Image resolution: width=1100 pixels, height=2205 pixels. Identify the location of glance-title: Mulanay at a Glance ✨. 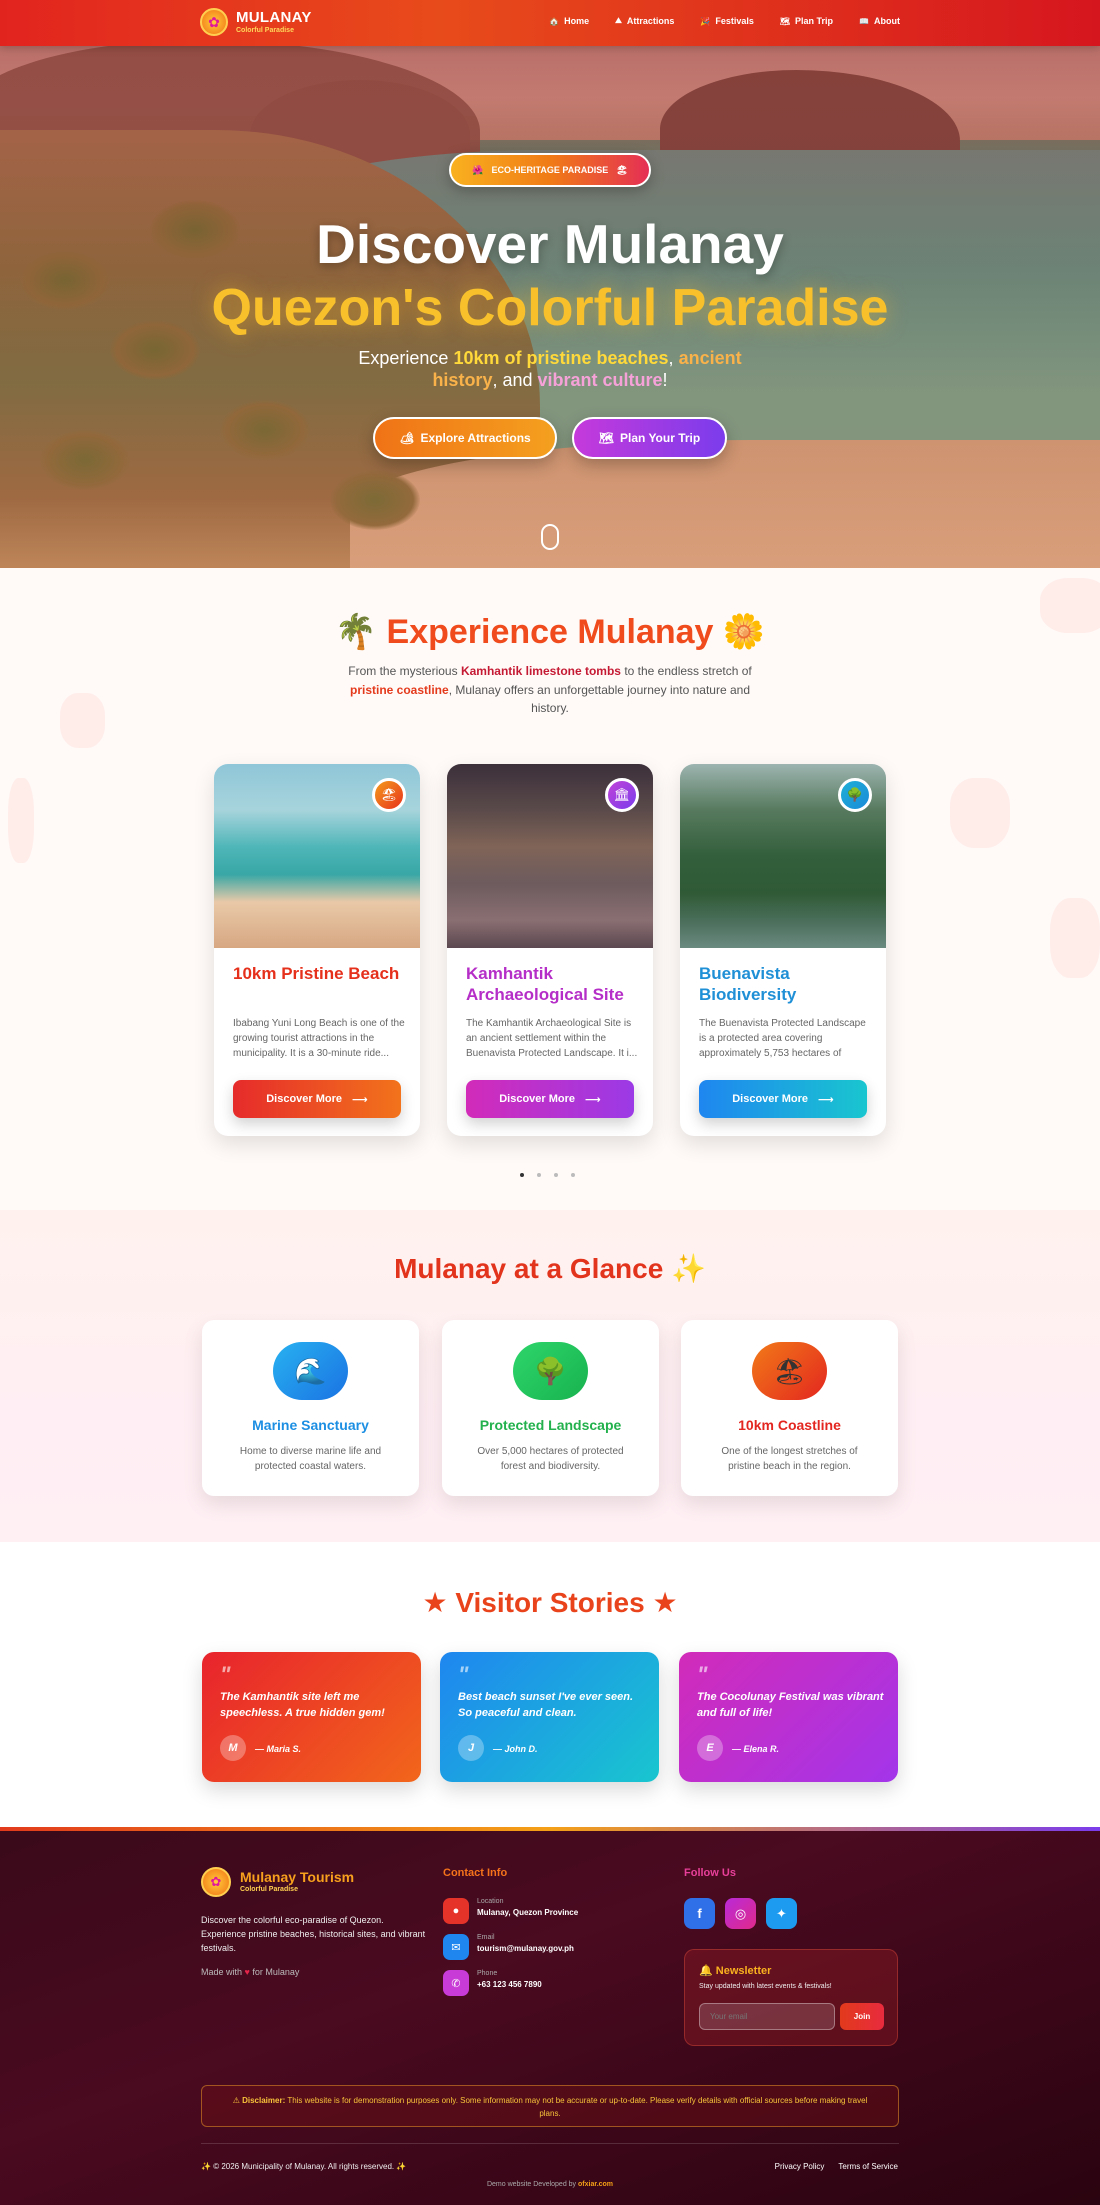
(550, 1268).